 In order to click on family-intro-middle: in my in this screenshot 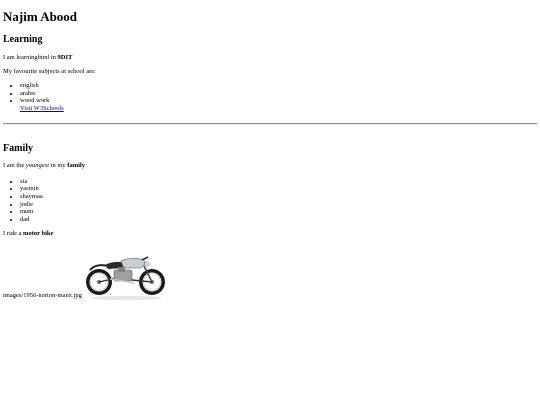, I will do `click(58, 165)`.